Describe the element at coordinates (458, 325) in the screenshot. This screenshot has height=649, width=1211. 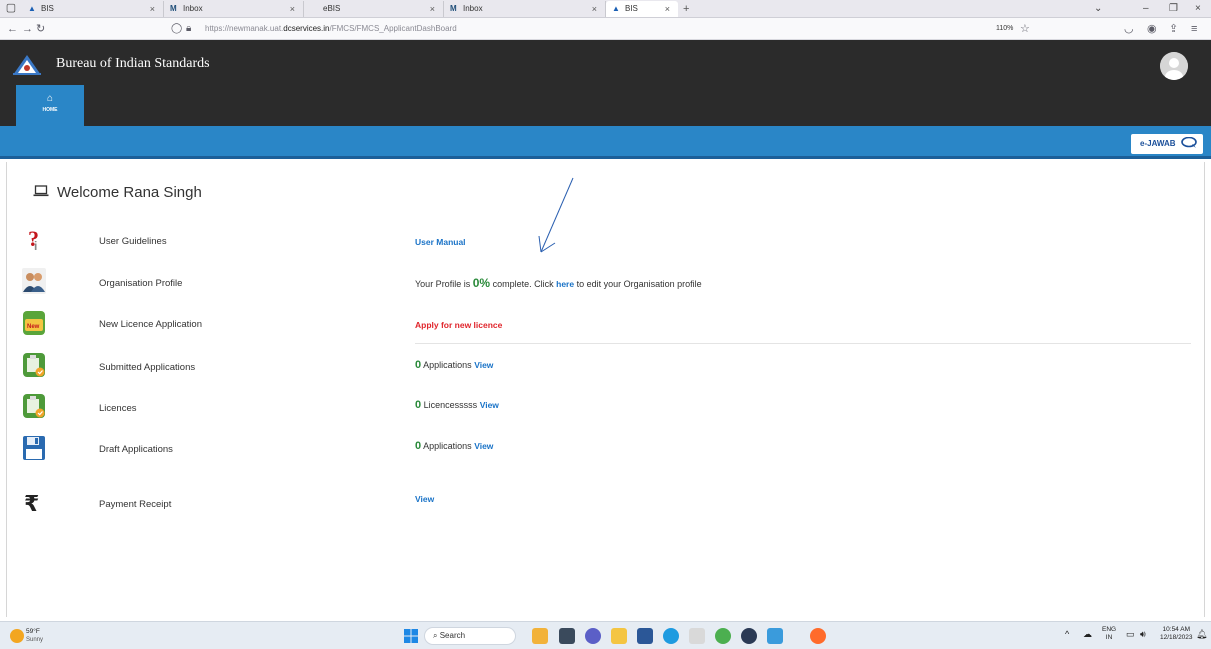
I see `apply-new-licence-link: Apply for new licence` at that location.